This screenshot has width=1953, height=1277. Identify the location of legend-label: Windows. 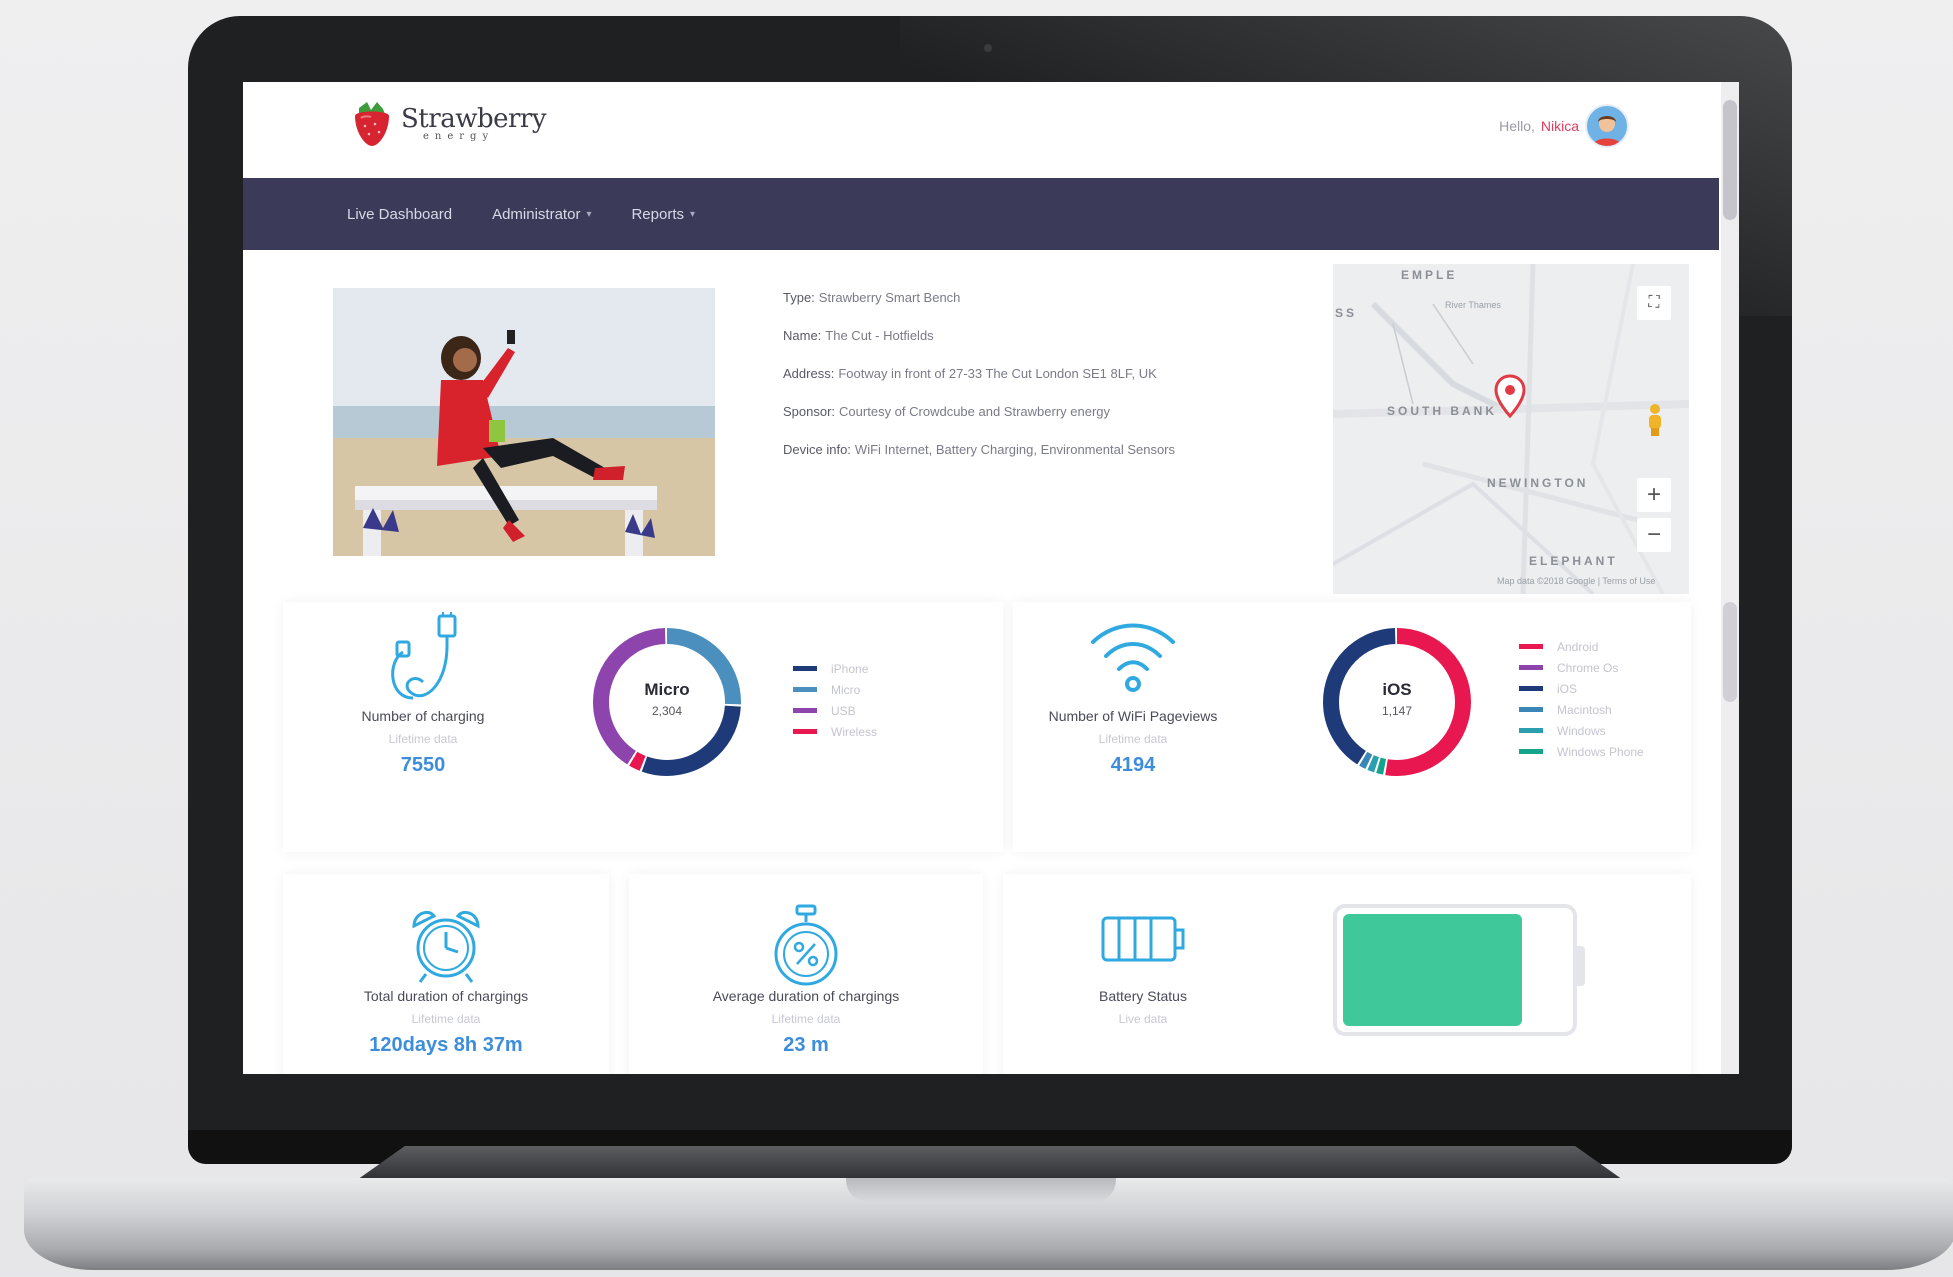
(1581, 730).